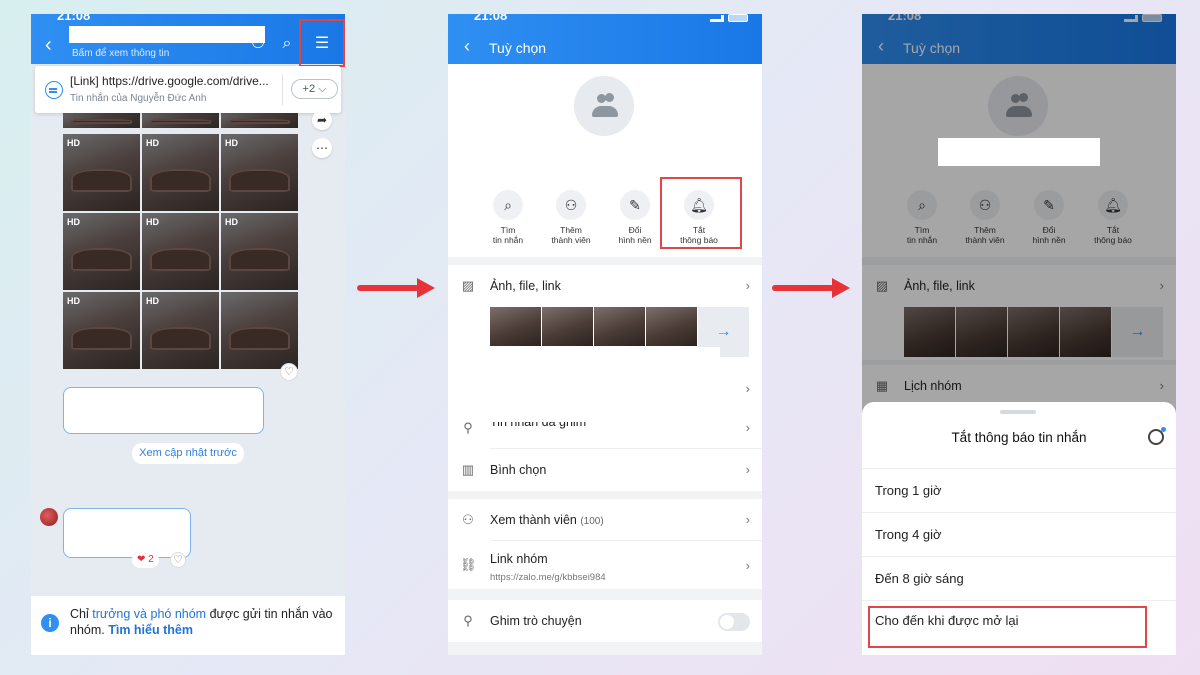  What do you see at coordinates (150, 630) in the screenshot?
I see `learn-more-link: Tìm hiểu thêm` at bounding box center [150, 630].